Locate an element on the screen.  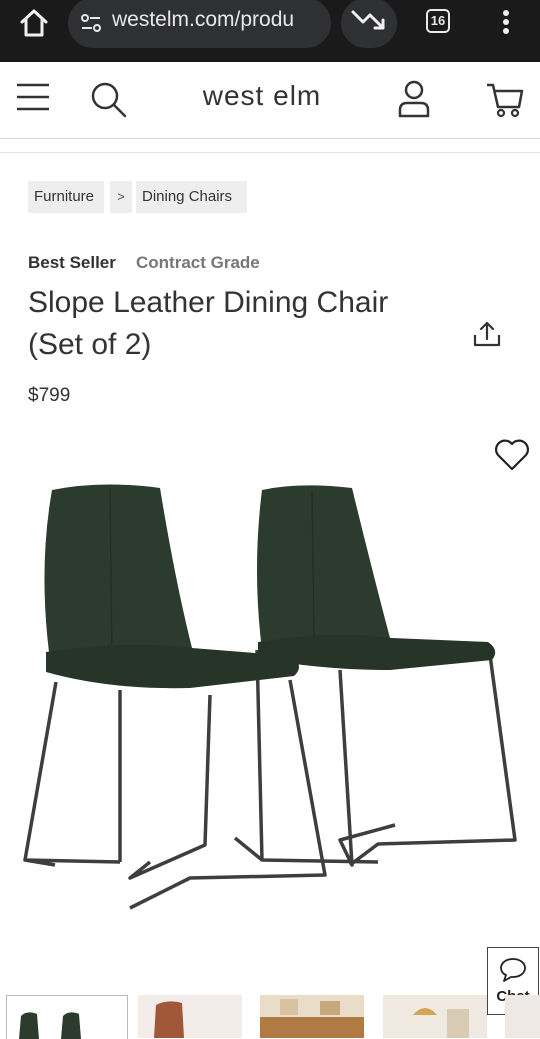
site-header: west elm is located at coordinates (270, 100).